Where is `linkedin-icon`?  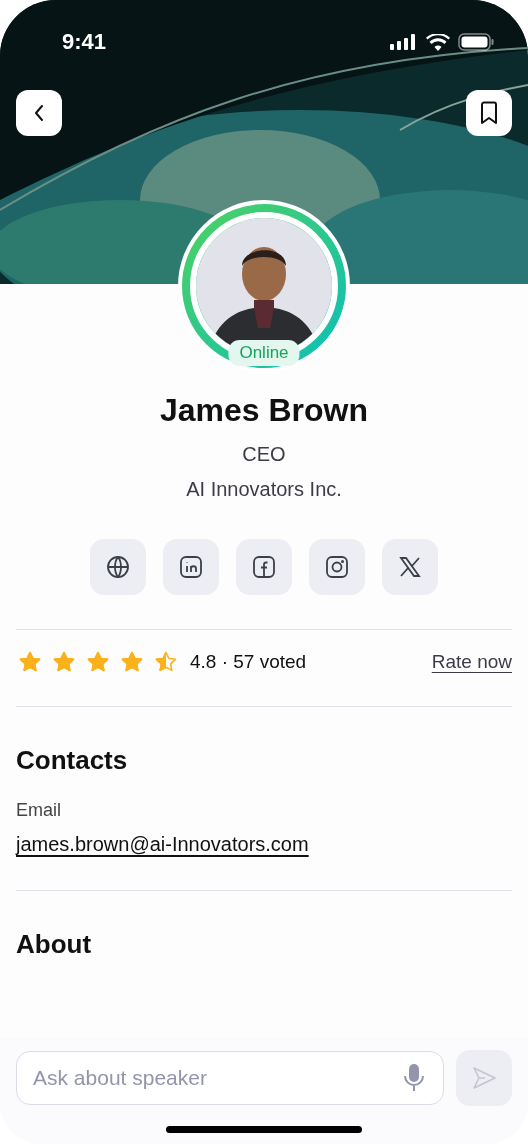
linkedin-icon is located at coordinates (191, 567).